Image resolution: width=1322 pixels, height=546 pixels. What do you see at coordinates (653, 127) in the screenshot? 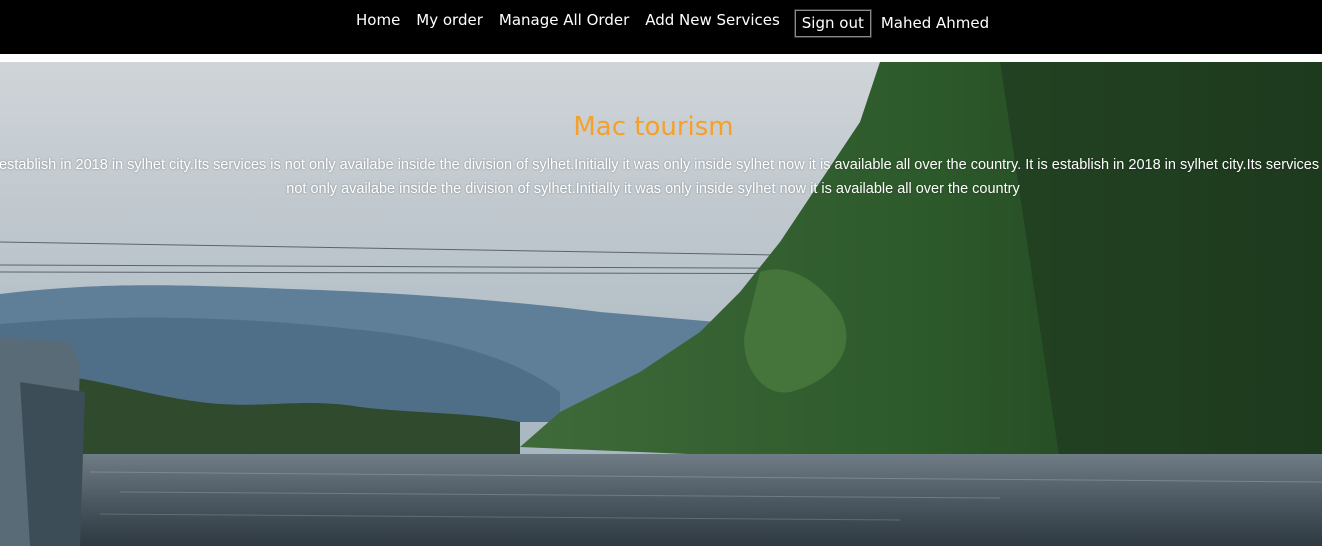
I see `hero-title: Mac tourism` at bounding box center [653, 127].